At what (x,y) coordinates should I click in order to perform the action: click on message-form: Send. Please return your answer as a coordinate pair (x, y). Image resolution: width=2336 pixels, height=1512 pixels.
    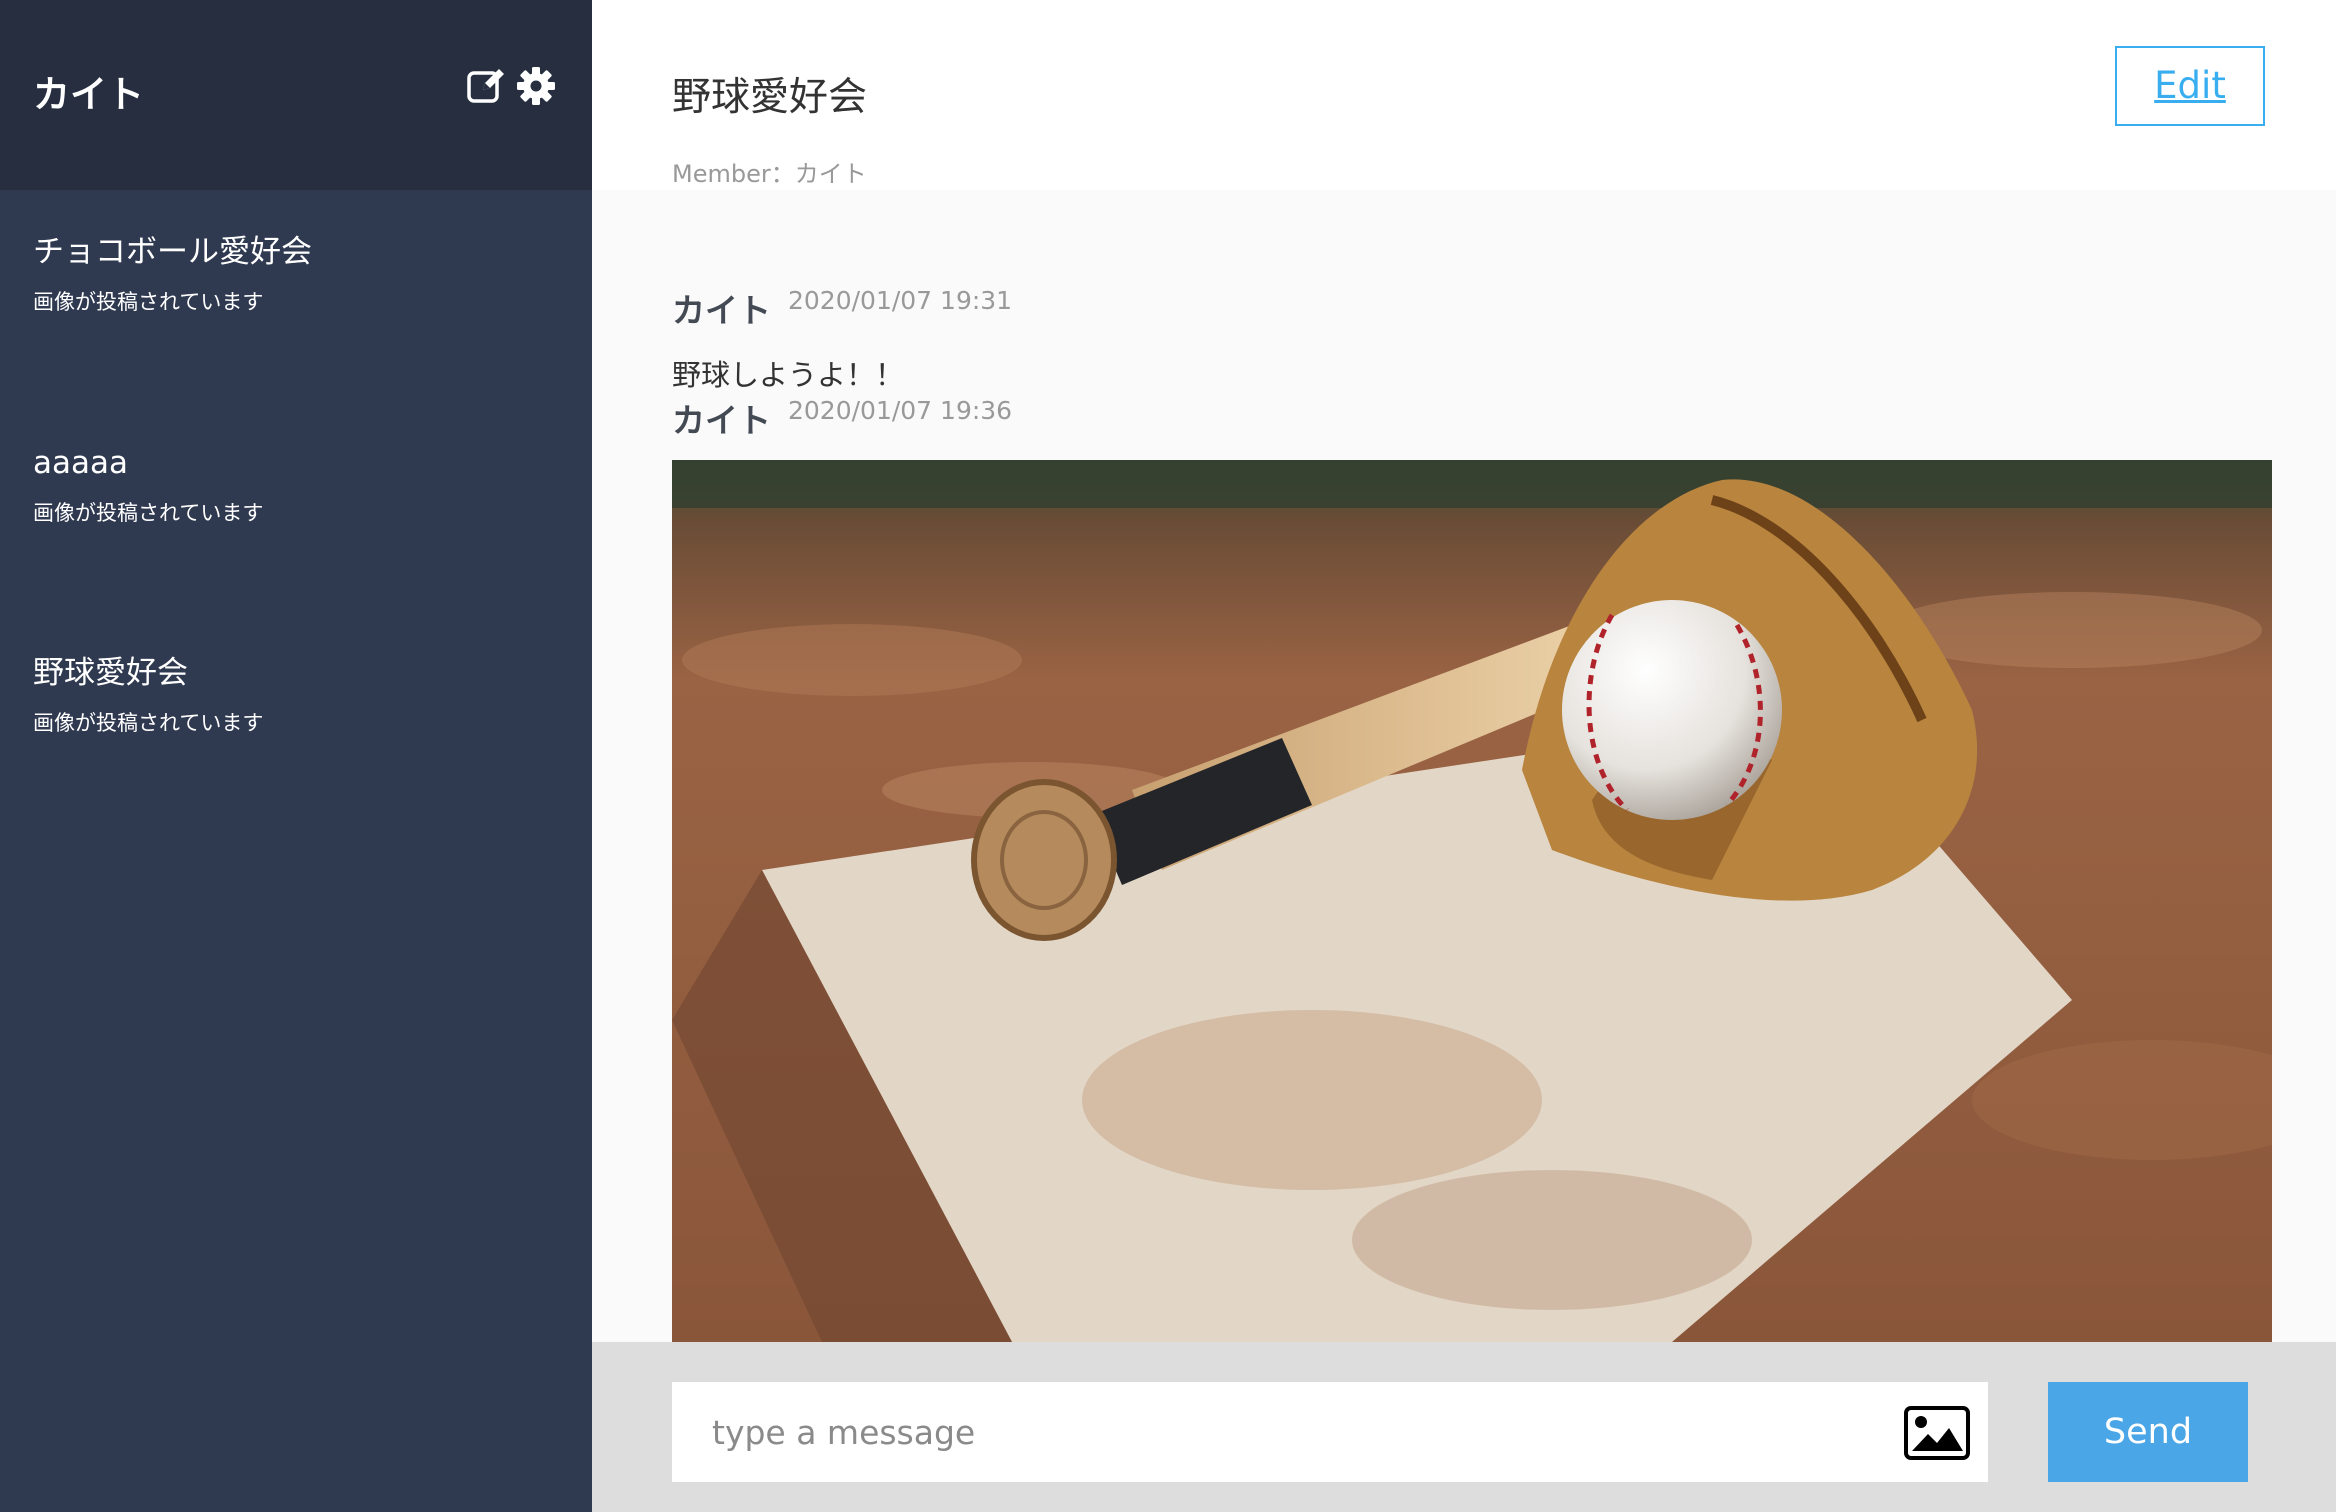
    Looking at the image, I should click on (1464, 1427).